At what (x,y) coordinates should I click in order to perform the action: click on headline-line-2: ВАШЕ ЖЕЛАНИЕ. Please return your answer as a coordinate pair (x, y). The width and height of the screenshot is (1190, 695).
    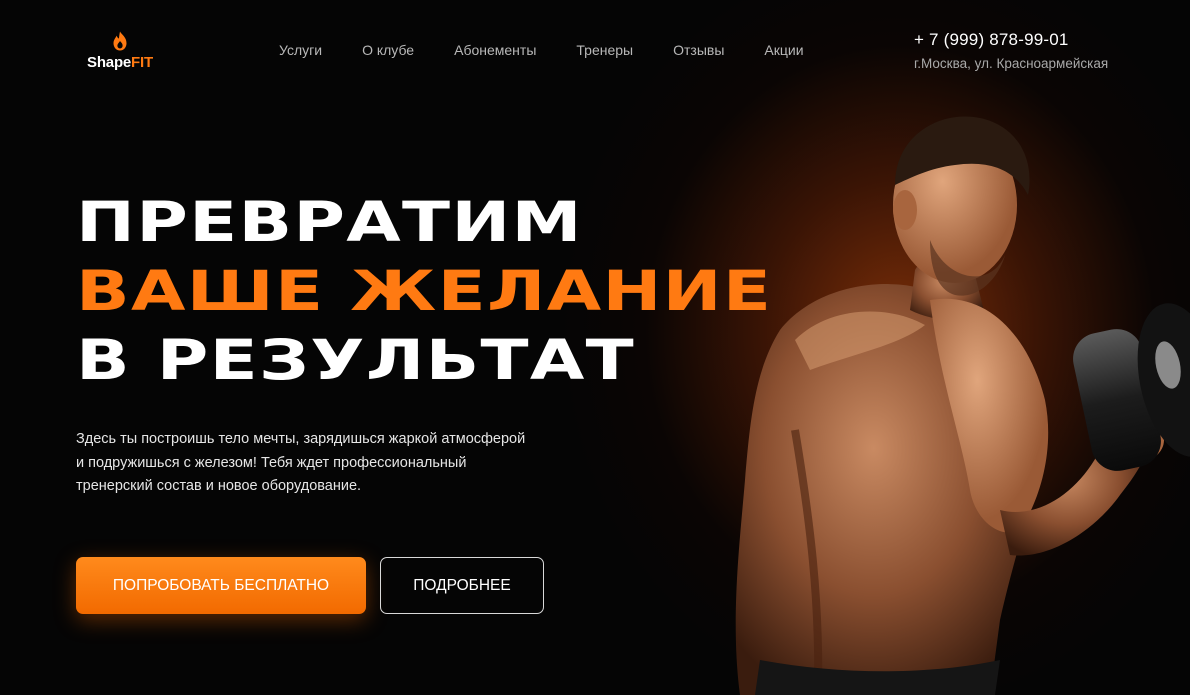
    Looking at the image, I should click on (424, 291).